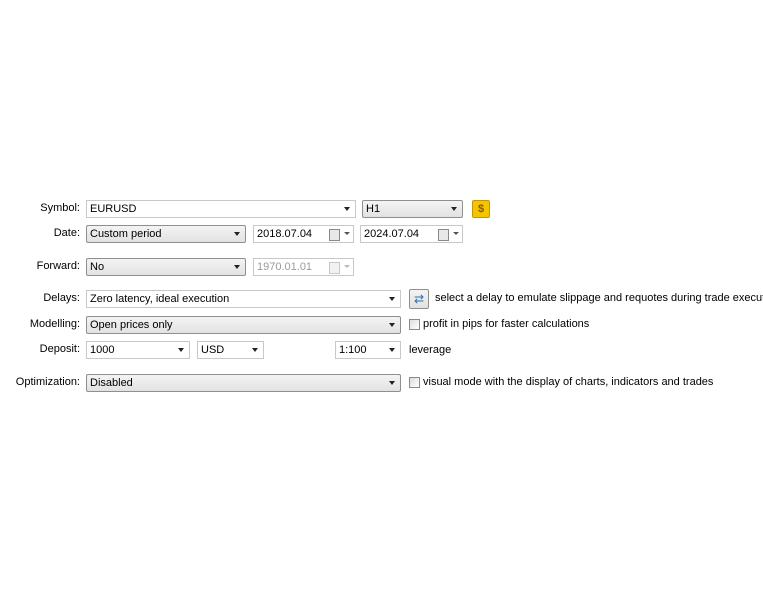 The image size is (763, 600). Describe the element at coordinates (230, 350) in the screenshot. I see `currency-combo: USD` at that location.